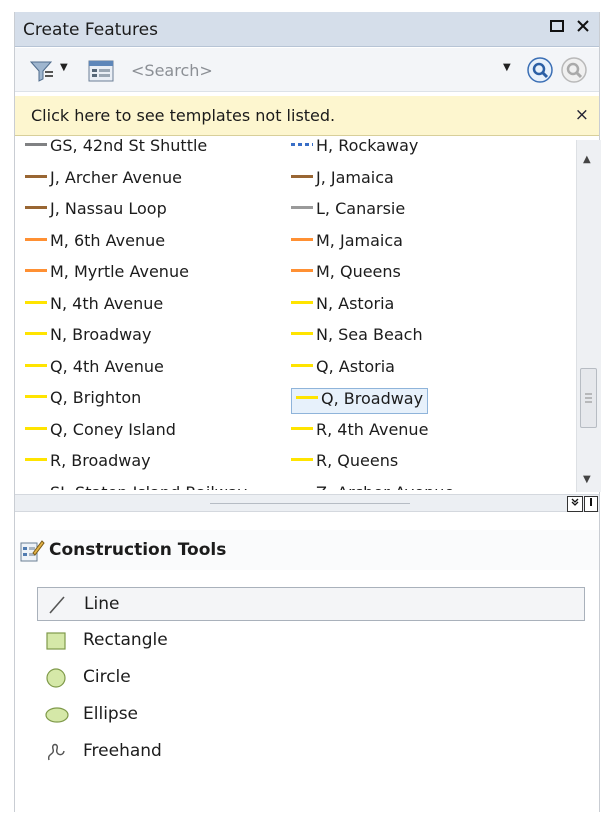  What do you see at coordinates (172, 70) in the screenshot?
I see `search-input: <Search>` at bounding box center [172, 70].